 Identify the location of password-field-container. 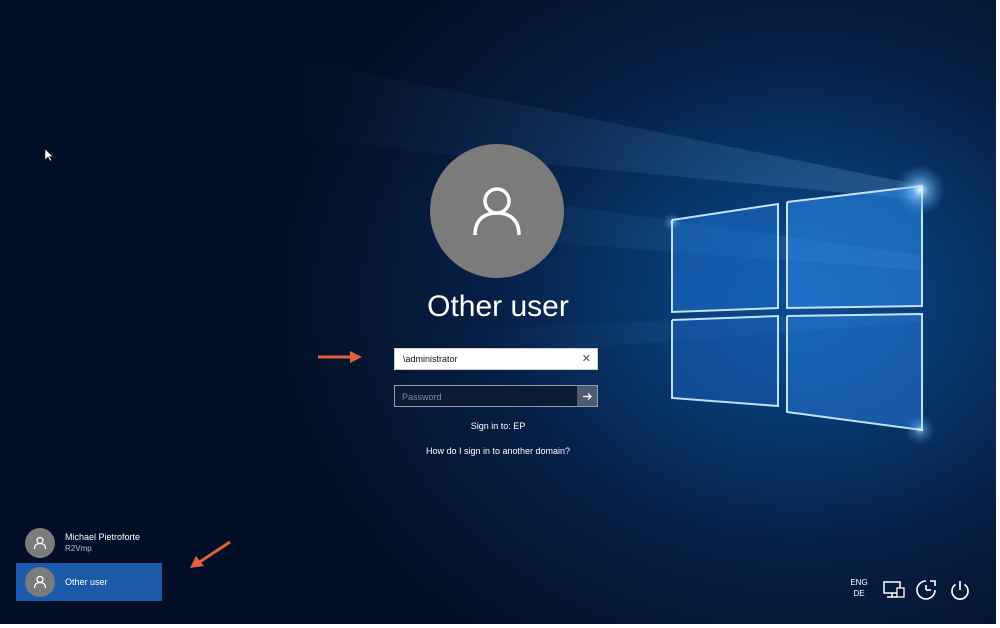
(496, 396).